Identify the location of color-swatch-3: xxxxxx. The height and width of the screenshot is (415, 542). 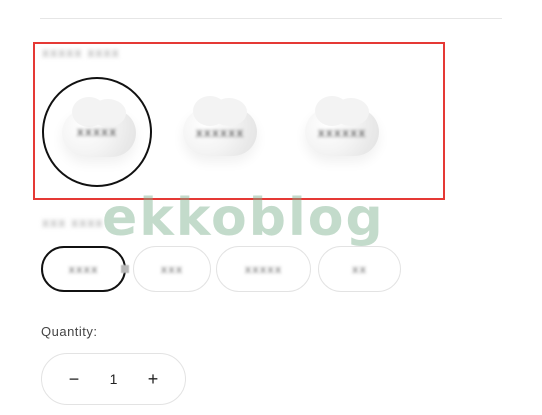
(342, 133).